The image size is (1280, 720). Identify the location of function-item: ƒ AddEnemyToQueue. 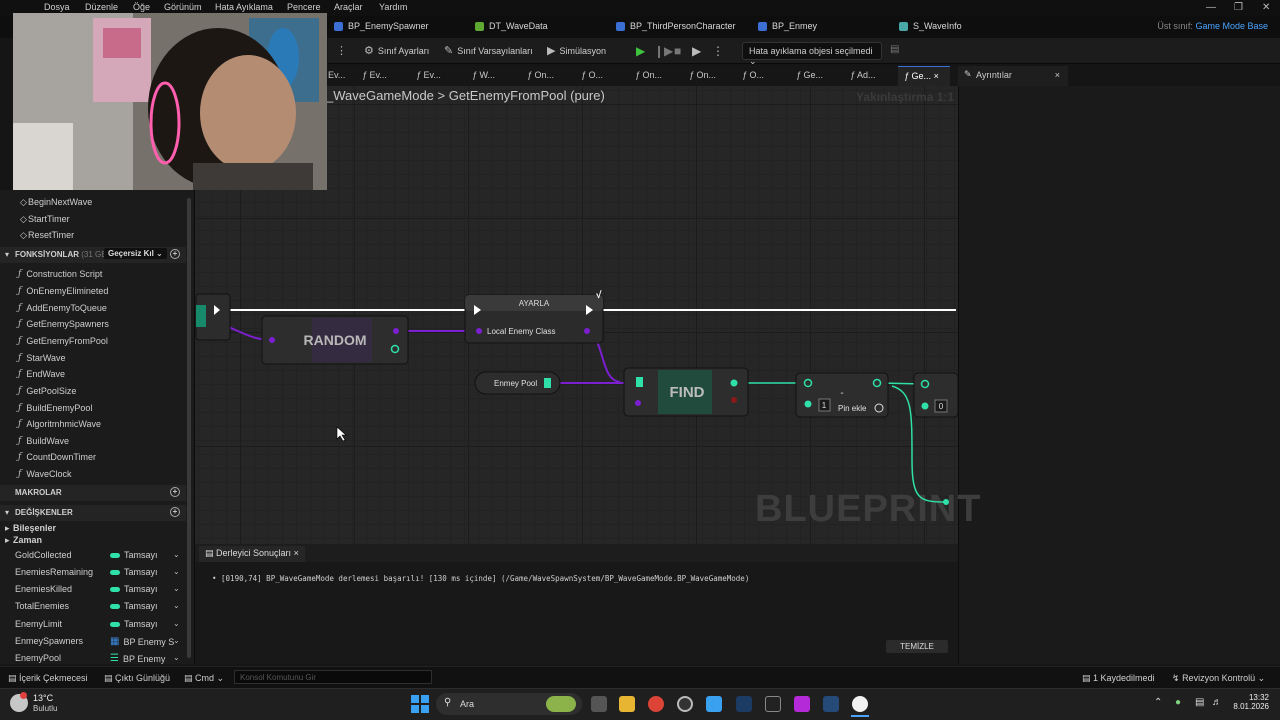
(62, 308).